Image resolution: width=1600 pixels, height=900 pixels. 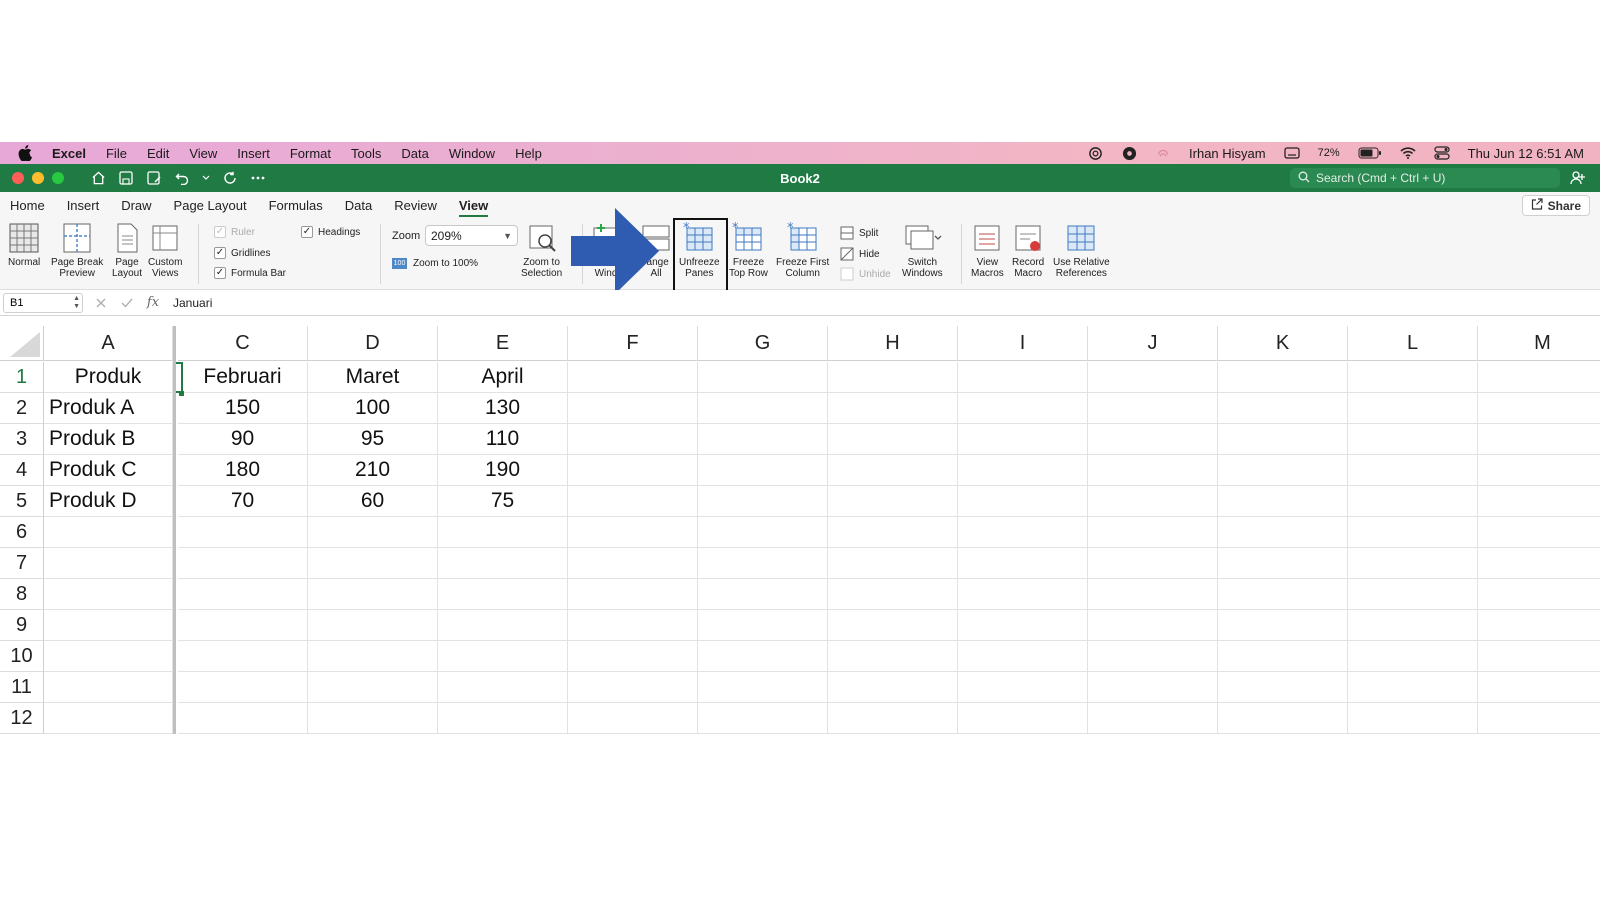 What do you see at coordinates (860, 254) in the screenshot?
I see `hide-button: Hide` at bounding box center [860, 254].